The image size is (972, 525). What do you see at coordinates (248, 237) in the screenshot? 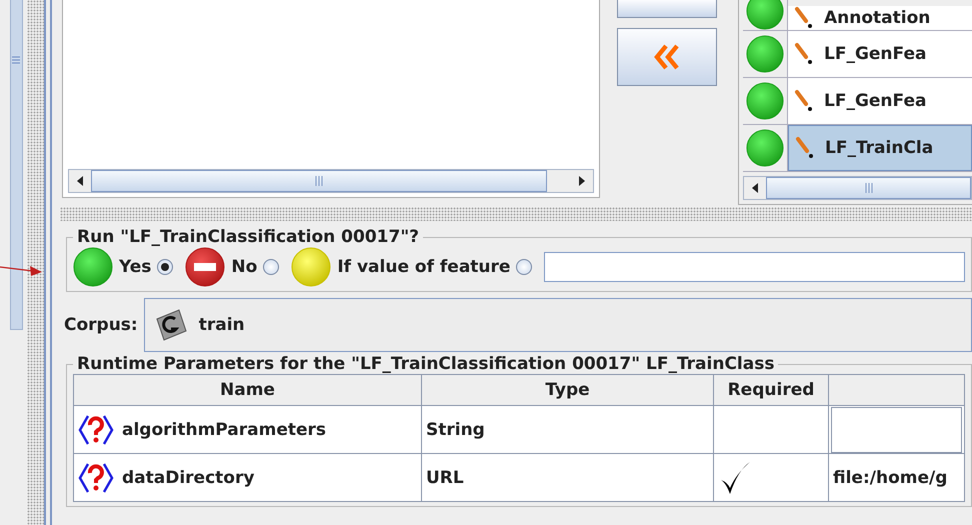
I see `group-title: Run "LF_TrainClassification 00017"?` at bounding box center [248, 237].